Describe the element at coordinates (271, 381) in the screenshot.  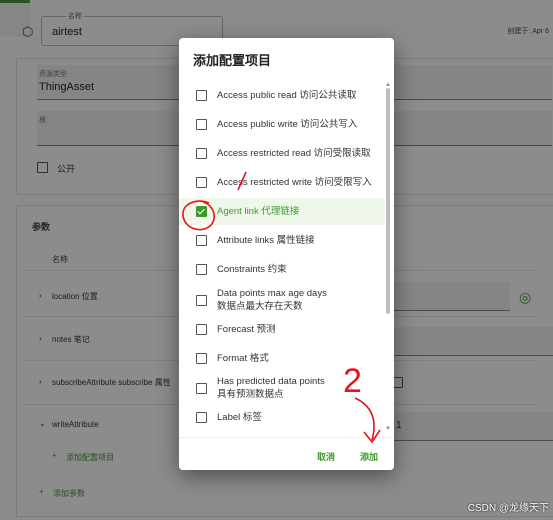
I see `item-label-line1: Has predicted data points` at that location.